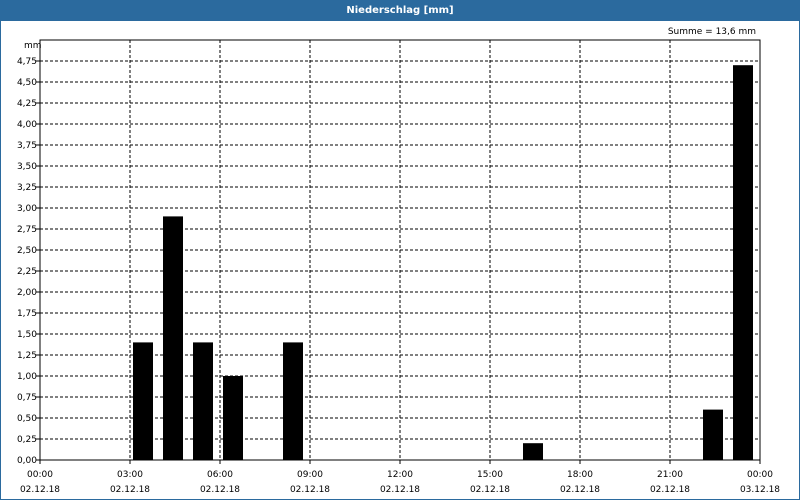 Image resolution: width=800 pixels, height=500 pixels. What do you see at coordinates (27, 83) in the screenshot?
I see `y-tick-label: 4,50` at bounding box center [27, 83].